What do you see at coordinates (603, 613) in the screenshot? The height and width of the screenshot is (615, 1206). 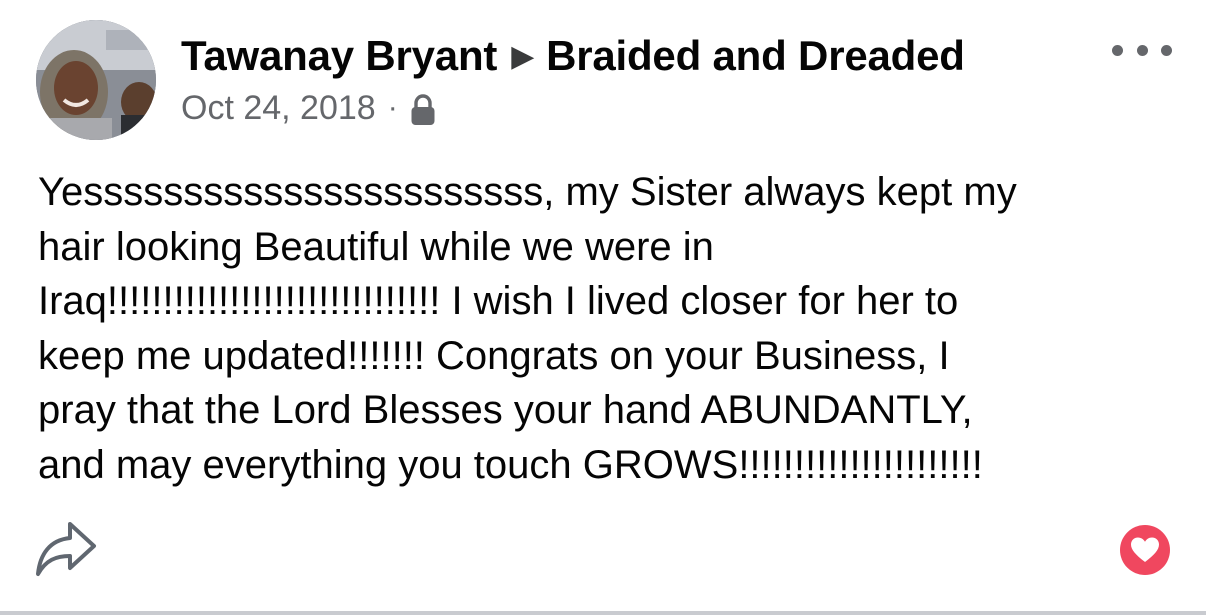 I see `divider` at bounding box center [603, 613].